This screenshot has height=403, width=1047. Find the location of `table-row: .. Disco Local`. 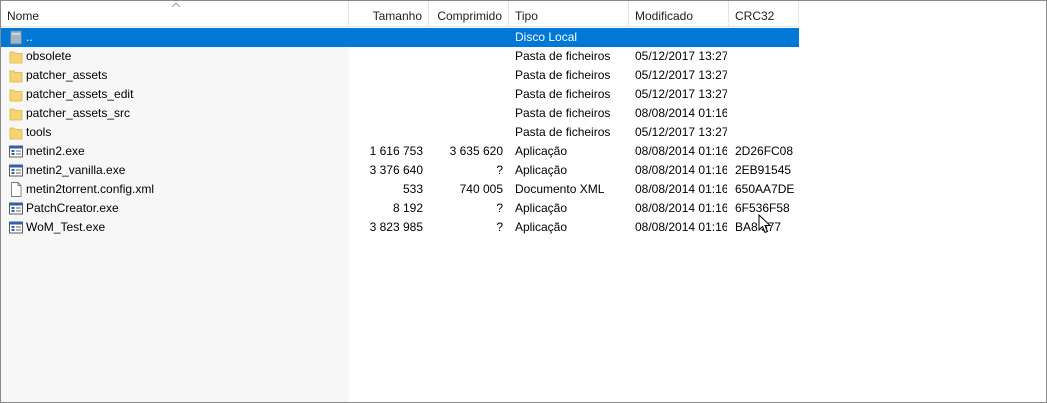

table-row: .. Disco Local is located at coordinates (400, 37).